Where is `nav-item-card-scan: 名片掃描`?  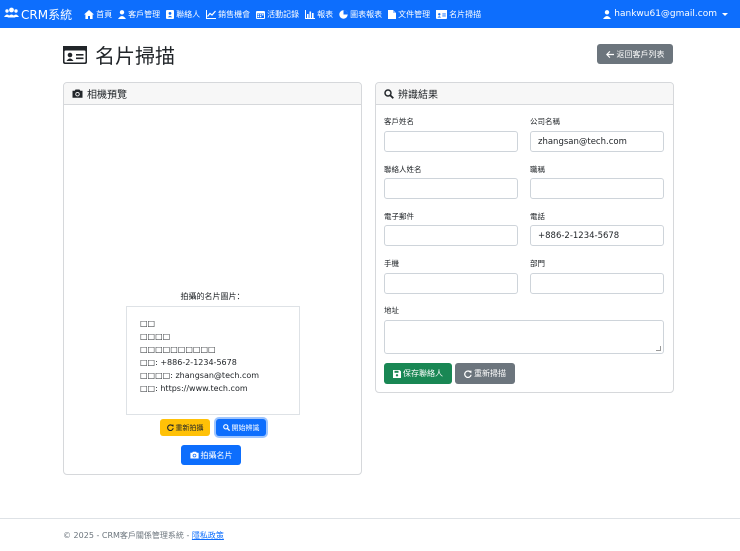 nav-item-card-scan: 名片掃描 is located at coordinates (458, 14).